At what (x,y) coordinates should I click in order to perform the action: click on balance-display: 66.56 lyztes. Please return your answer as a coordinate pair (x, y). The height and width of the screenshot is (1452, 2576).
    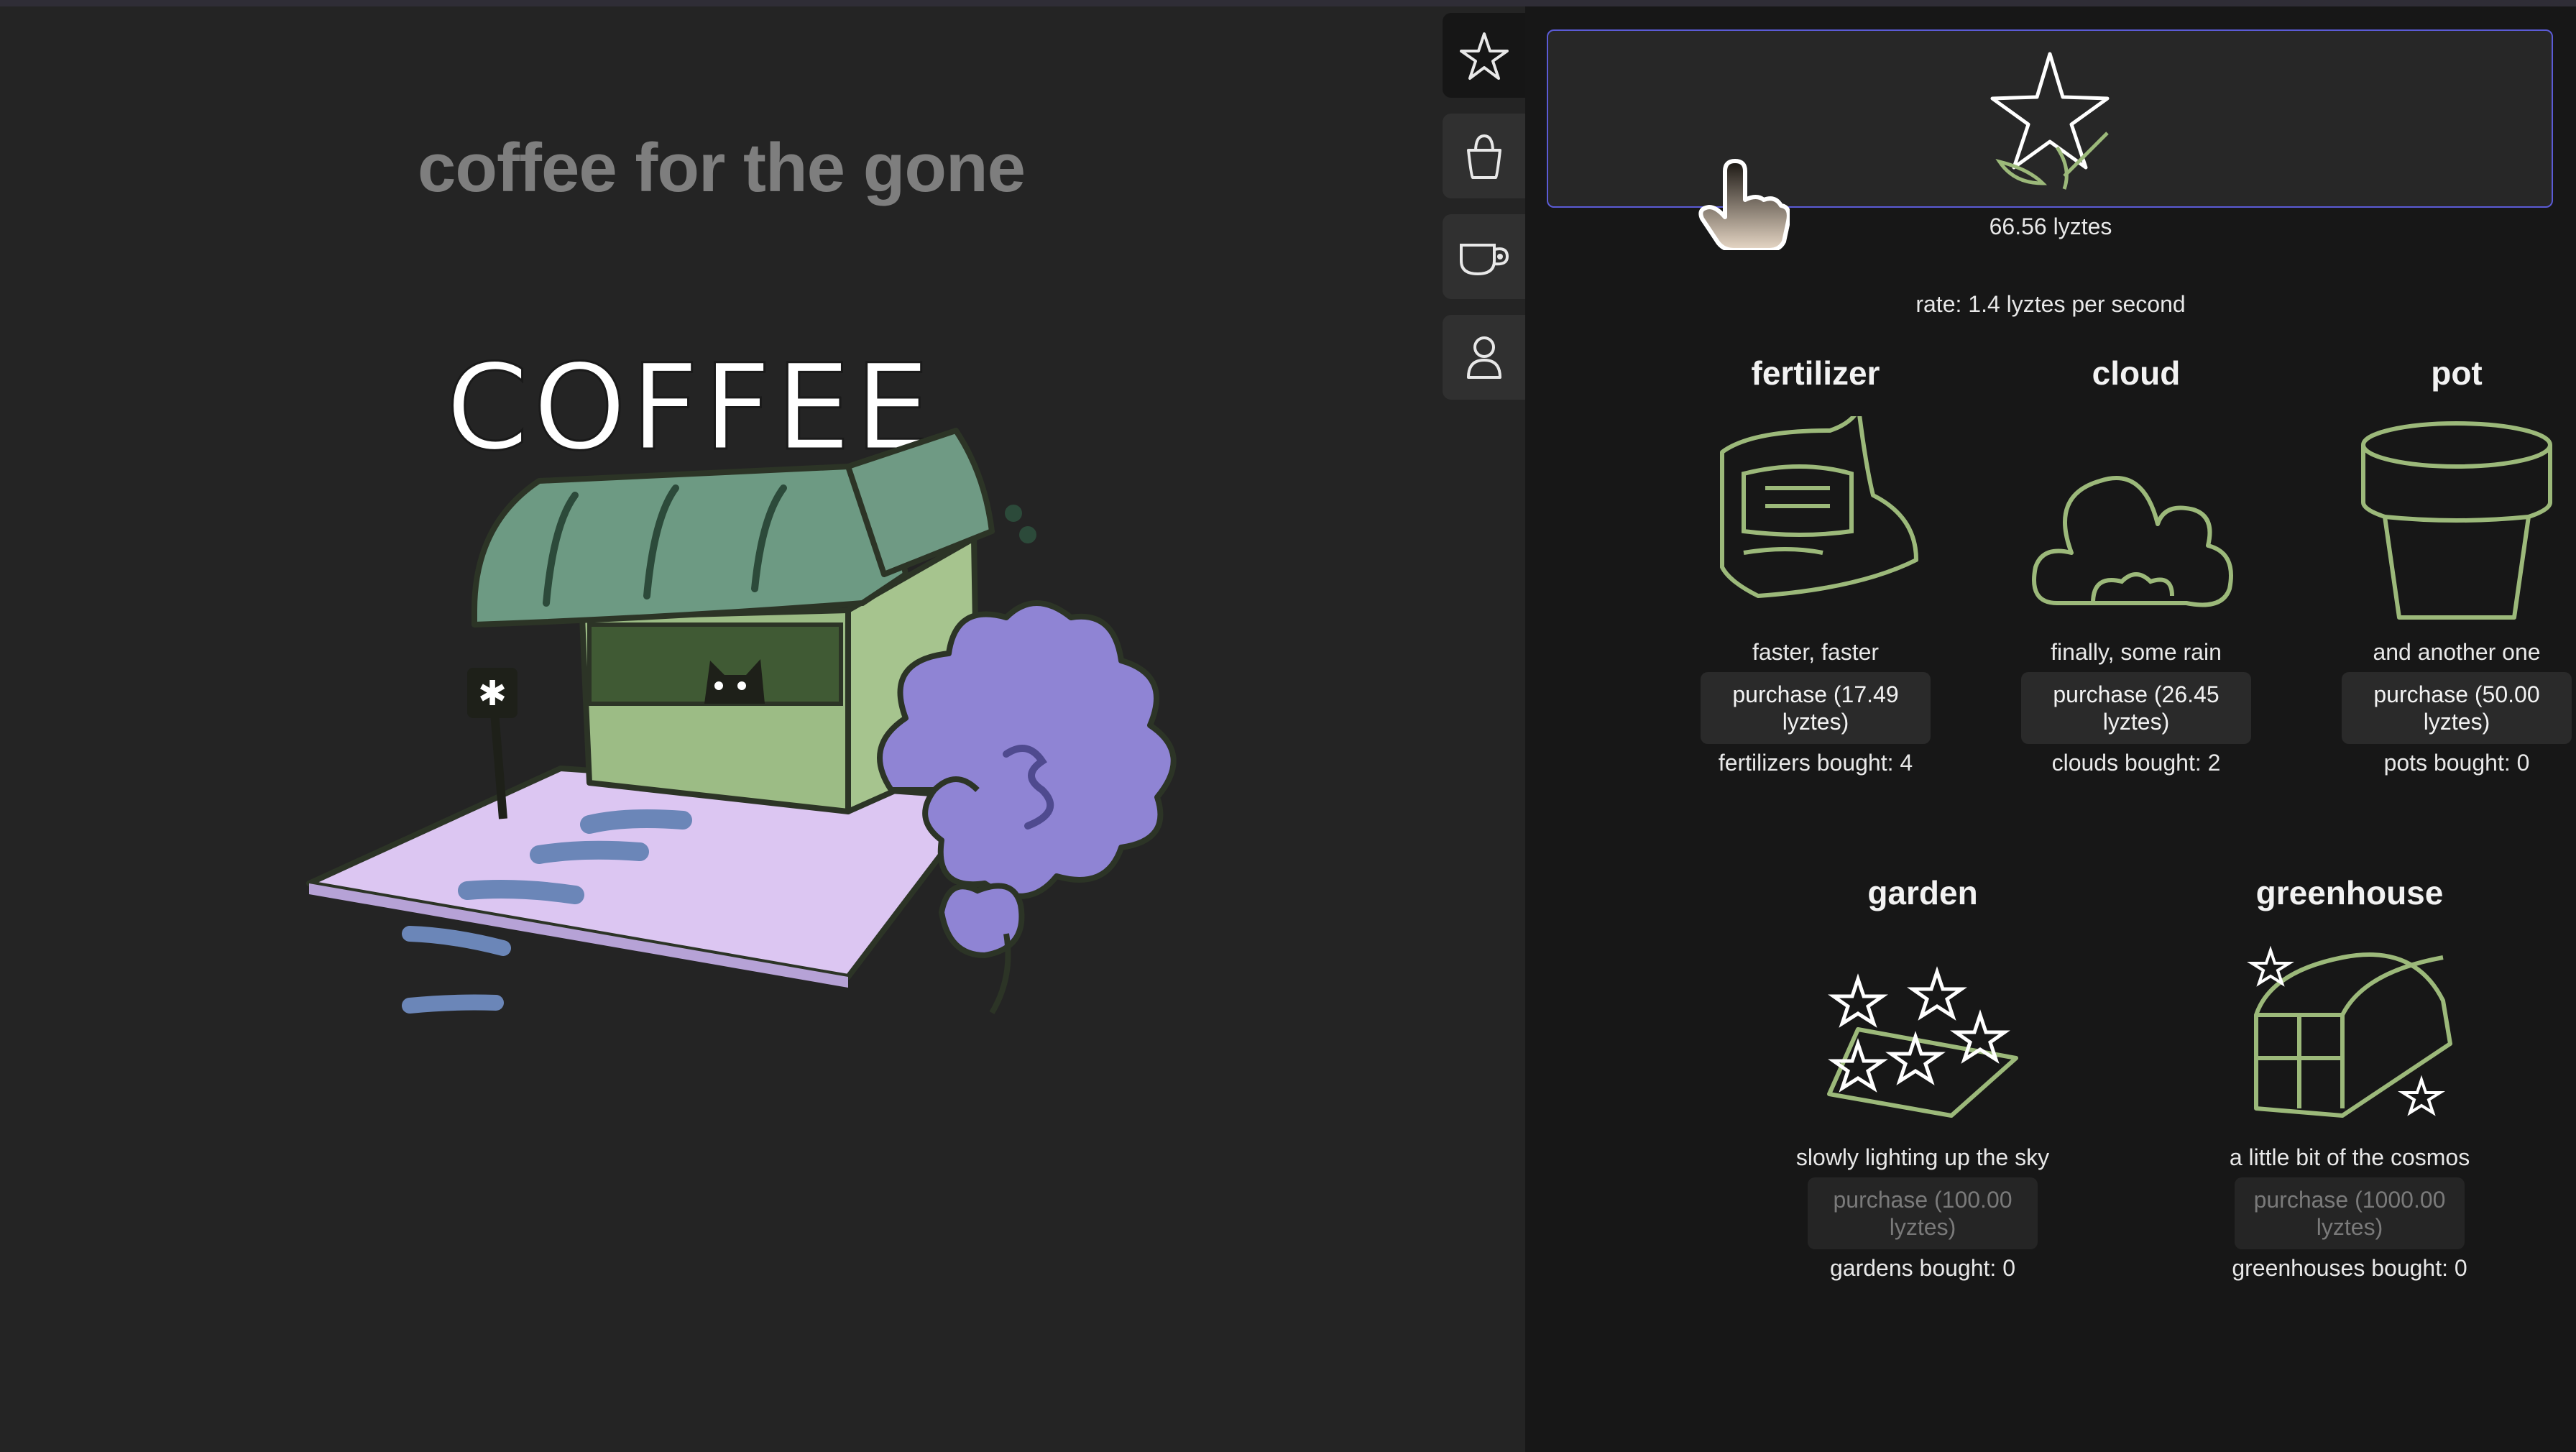
    Looking at the image, I should click on (2050, 226).